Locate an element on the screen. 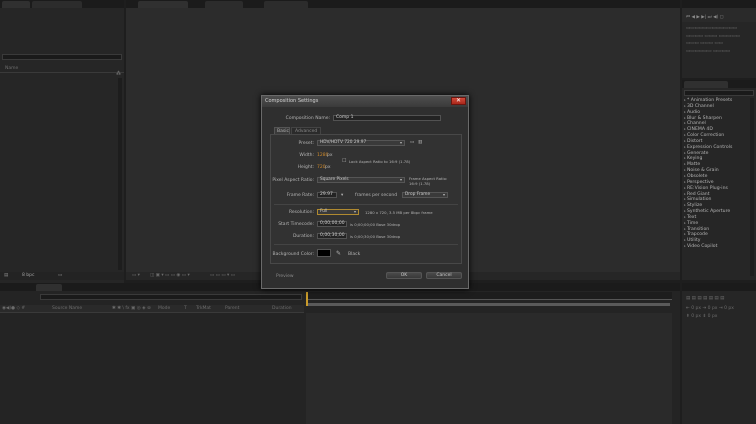 The image size is (756, 424). ram-preview-row-4: ▭▭▭▭▭▭ ▭▭▭▭ is located at coordinates (708, 51).